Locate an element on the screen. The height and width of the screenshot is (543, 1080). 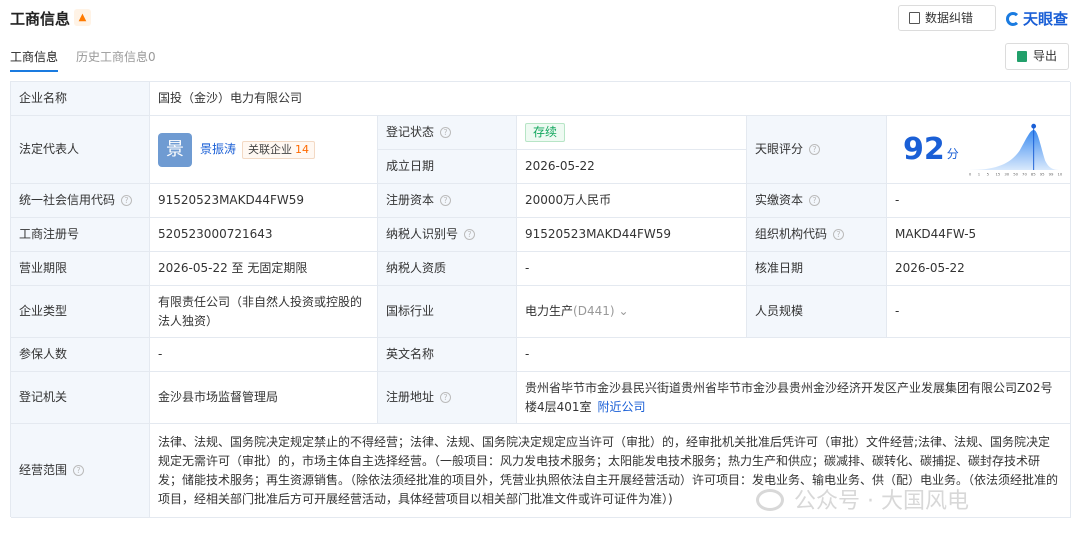
label-paid-capital-text: 实缴资本 is located at coordinates (779, 200).